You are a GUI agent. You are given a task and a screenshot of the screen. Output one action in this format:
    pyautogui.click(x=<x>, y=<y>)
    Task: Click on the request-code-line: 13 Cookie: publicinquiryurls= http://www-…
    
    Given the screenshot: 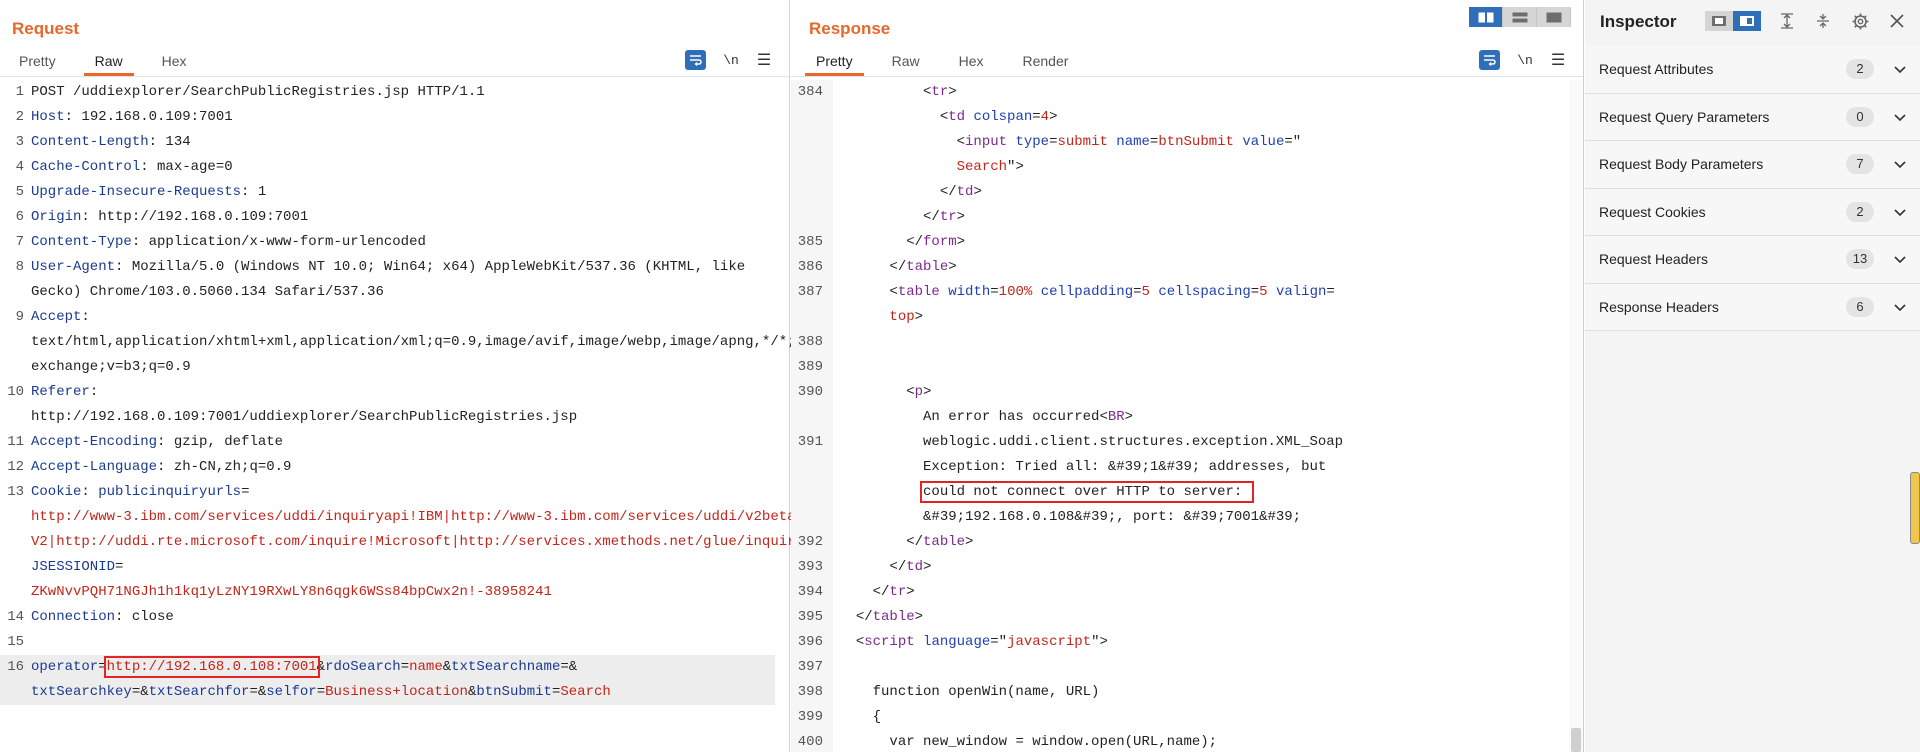 What is the action you would take?
    pyautogui.click(x=469, y=542)
    